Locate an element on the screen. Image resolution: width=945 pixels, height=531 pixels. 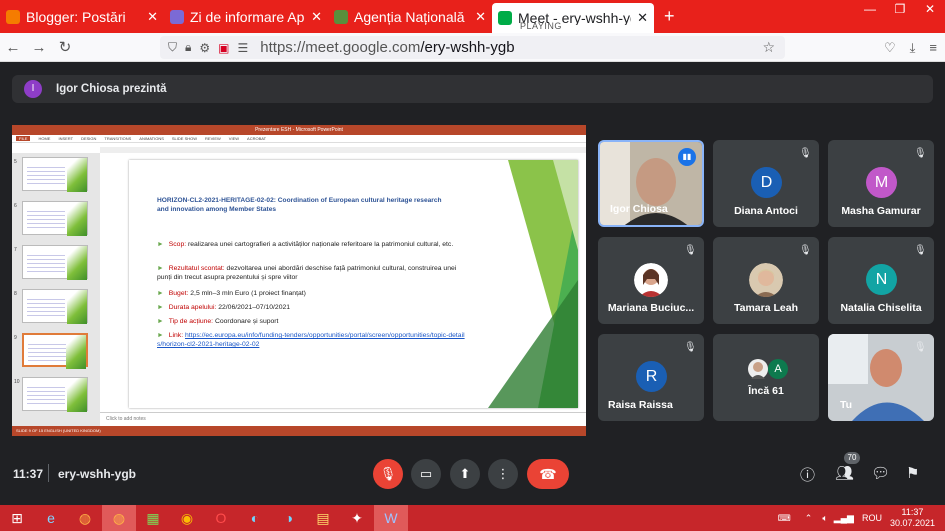
participant-tile: 🎙︎ Tu is located at coordinates (881, 377).